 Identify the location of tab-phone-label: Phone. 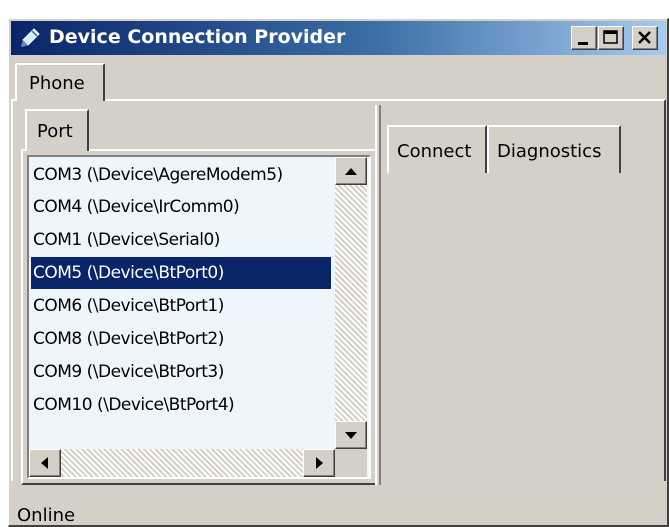
(57, 83).